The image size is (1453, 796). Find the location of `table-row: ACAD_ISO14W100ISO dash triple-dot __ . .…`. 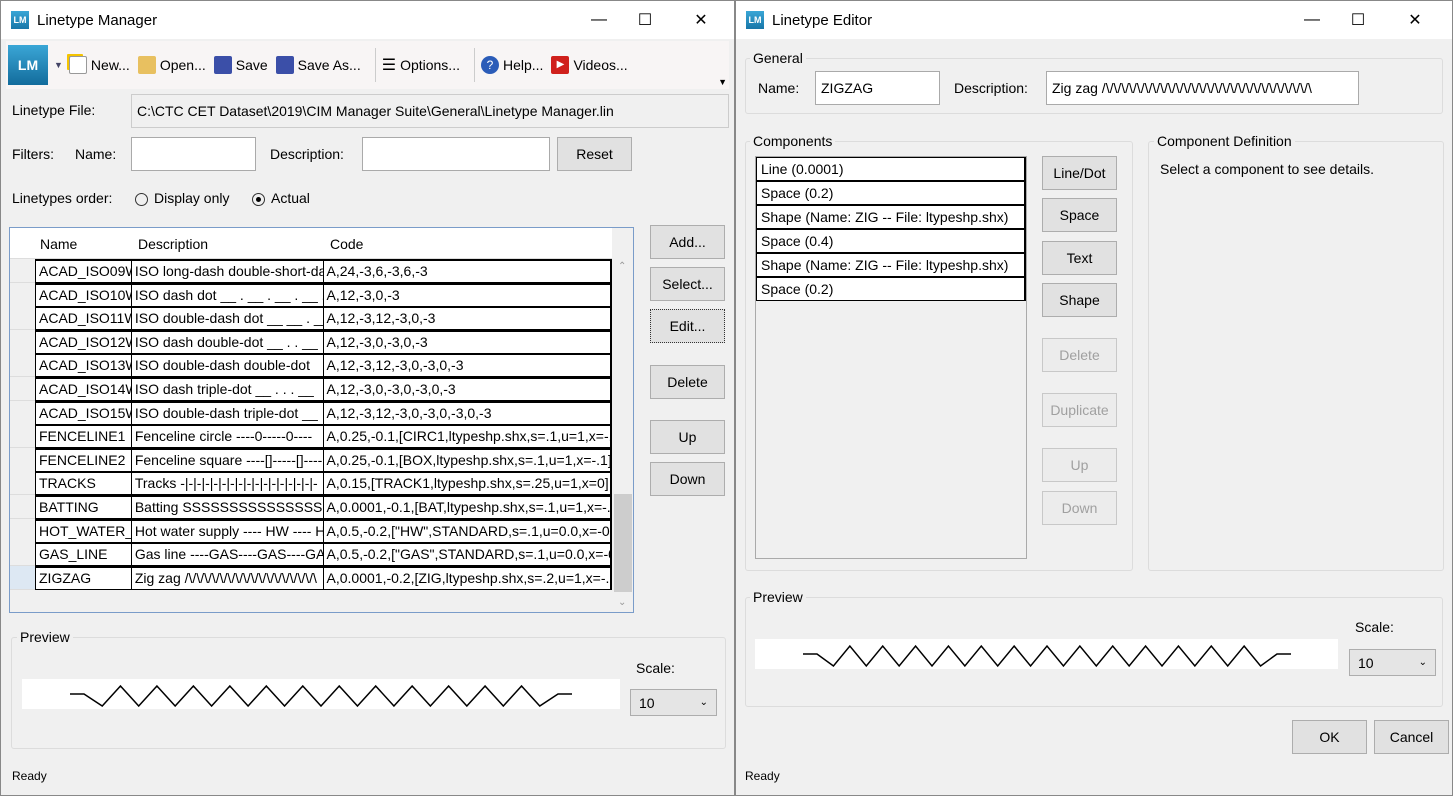

table-row: ACAD_ISO14W100ISO dash triple-dot __ . .… is located at coordinates (323, 389).